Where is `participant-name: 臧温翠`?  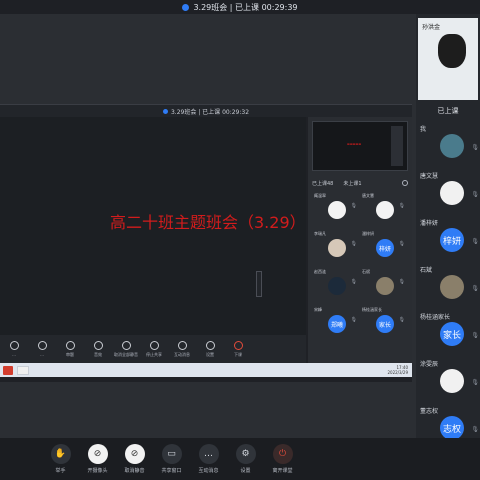 participant-name: 臧温翠 is located at coordinates (320, 195).